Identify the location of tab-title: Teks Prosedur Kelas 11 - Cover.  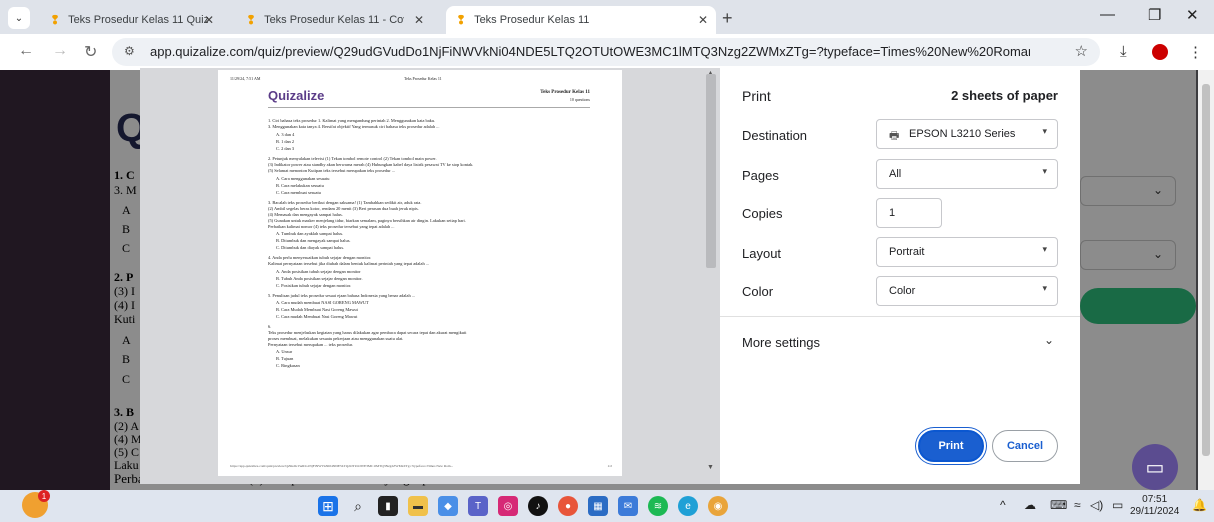
(334, 20).